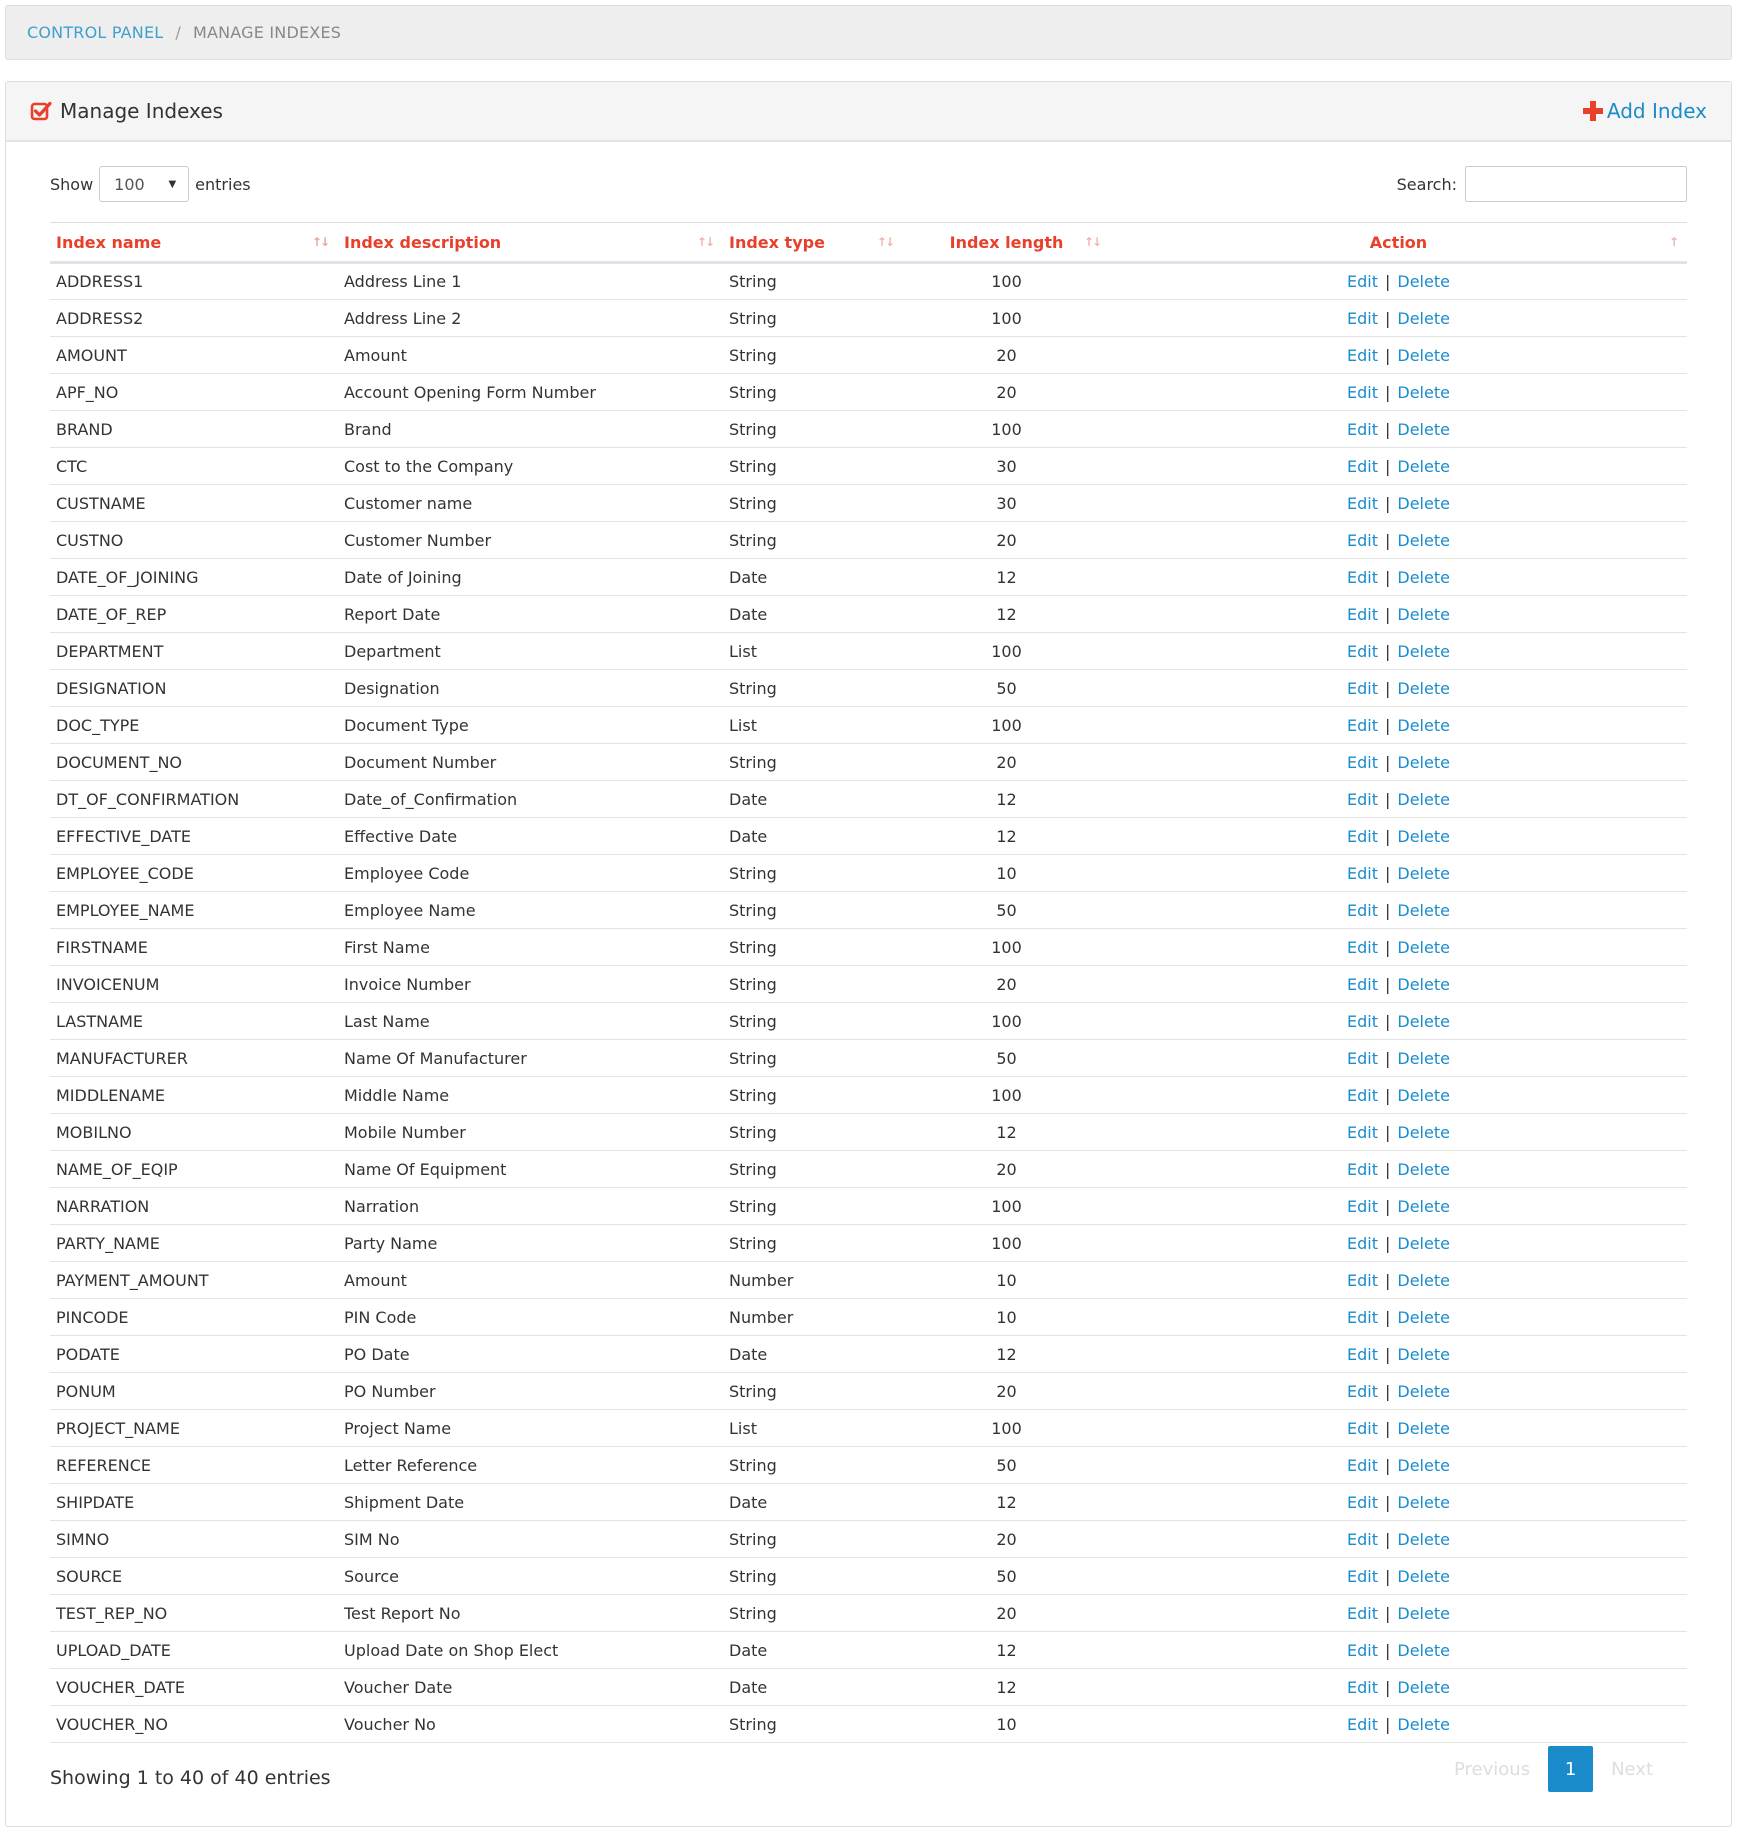 This screenshot has height=1832, width=1737. I want to click on column-header-index-name: Index name ↑↓, so click(194, 243).